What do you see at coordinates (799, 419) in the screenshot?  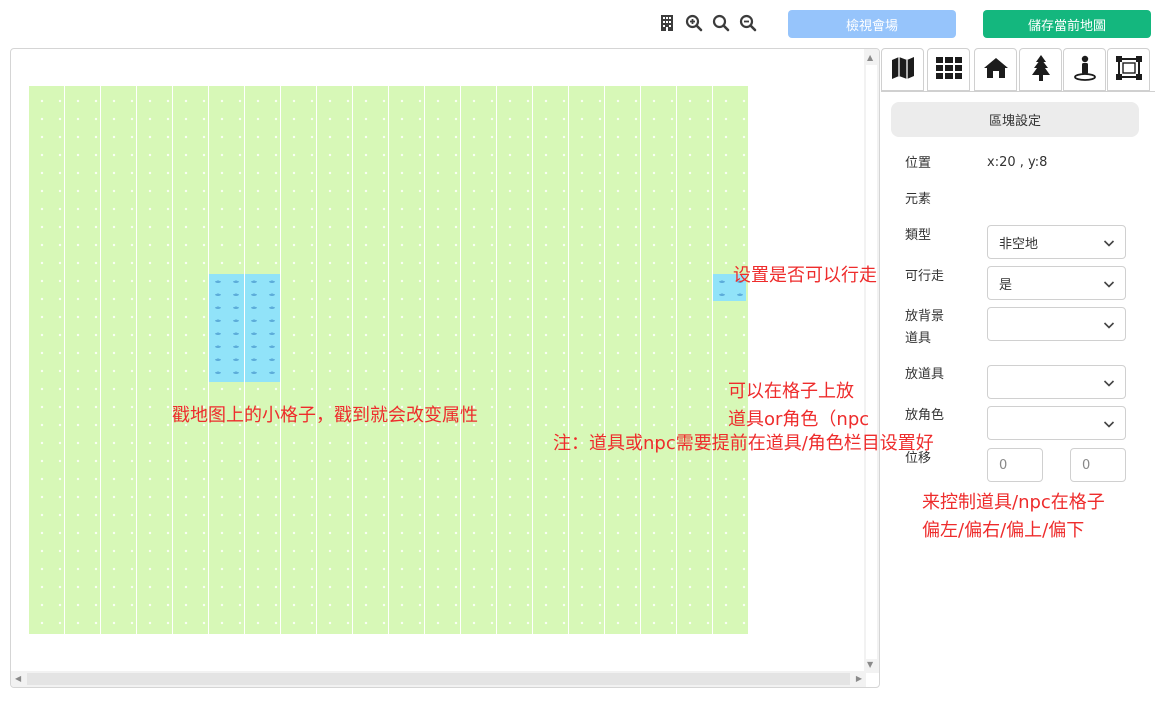 I see `place-annotation-line2: 道具or角色（npc` at bounding box center [799, 419].